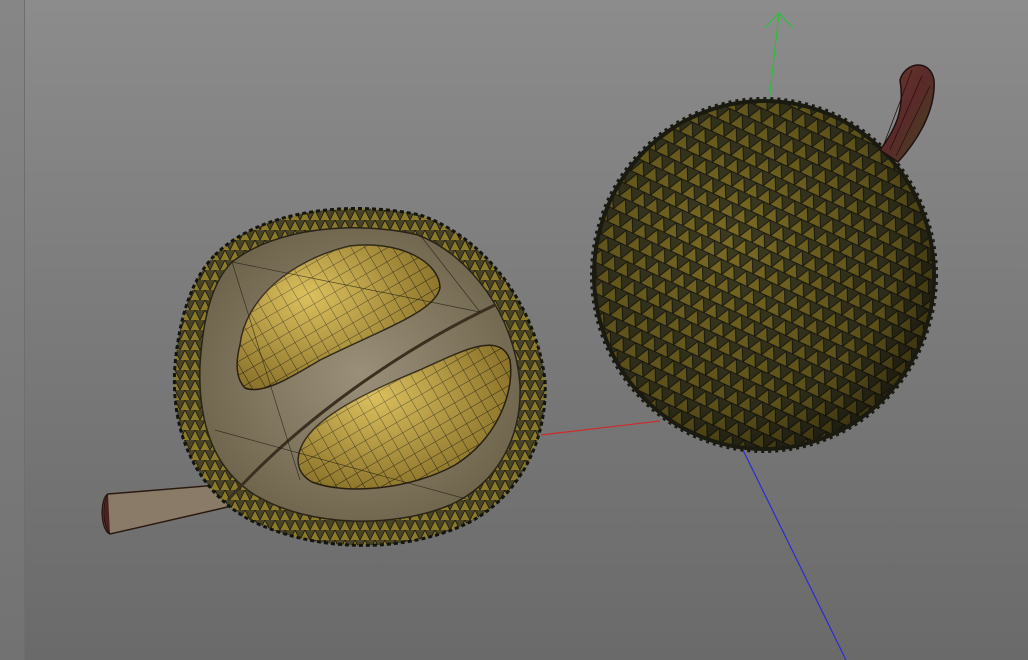  What do you see at coordinates (906, 113) in the screenshot?
I see `durian-stem` at bounding box center [906, 113].